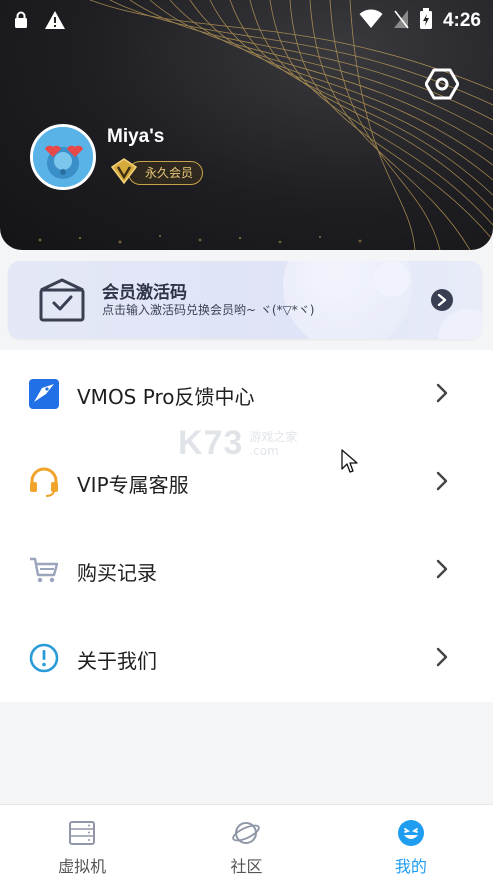 This screenshot has height=880, width=493. I want to click on activation-subtitle: 点击输入激活码兑换会员哟~ ヾ(*▽*ヾ), so click(208, 310).